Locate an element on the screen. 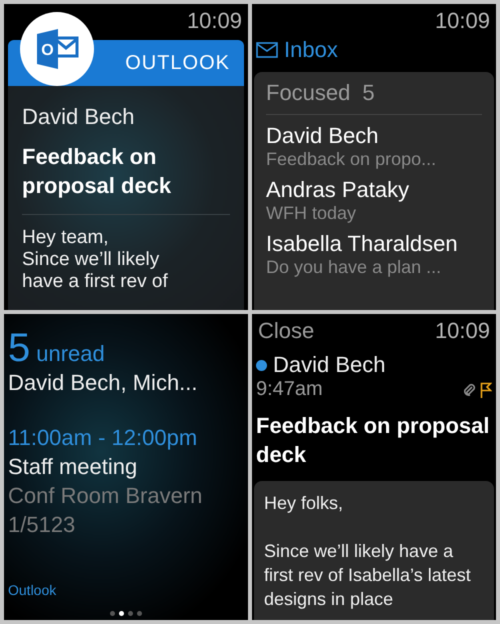 The image size is (500, 624). app-name: OUTLOOK is located at coordinates (177, 63).